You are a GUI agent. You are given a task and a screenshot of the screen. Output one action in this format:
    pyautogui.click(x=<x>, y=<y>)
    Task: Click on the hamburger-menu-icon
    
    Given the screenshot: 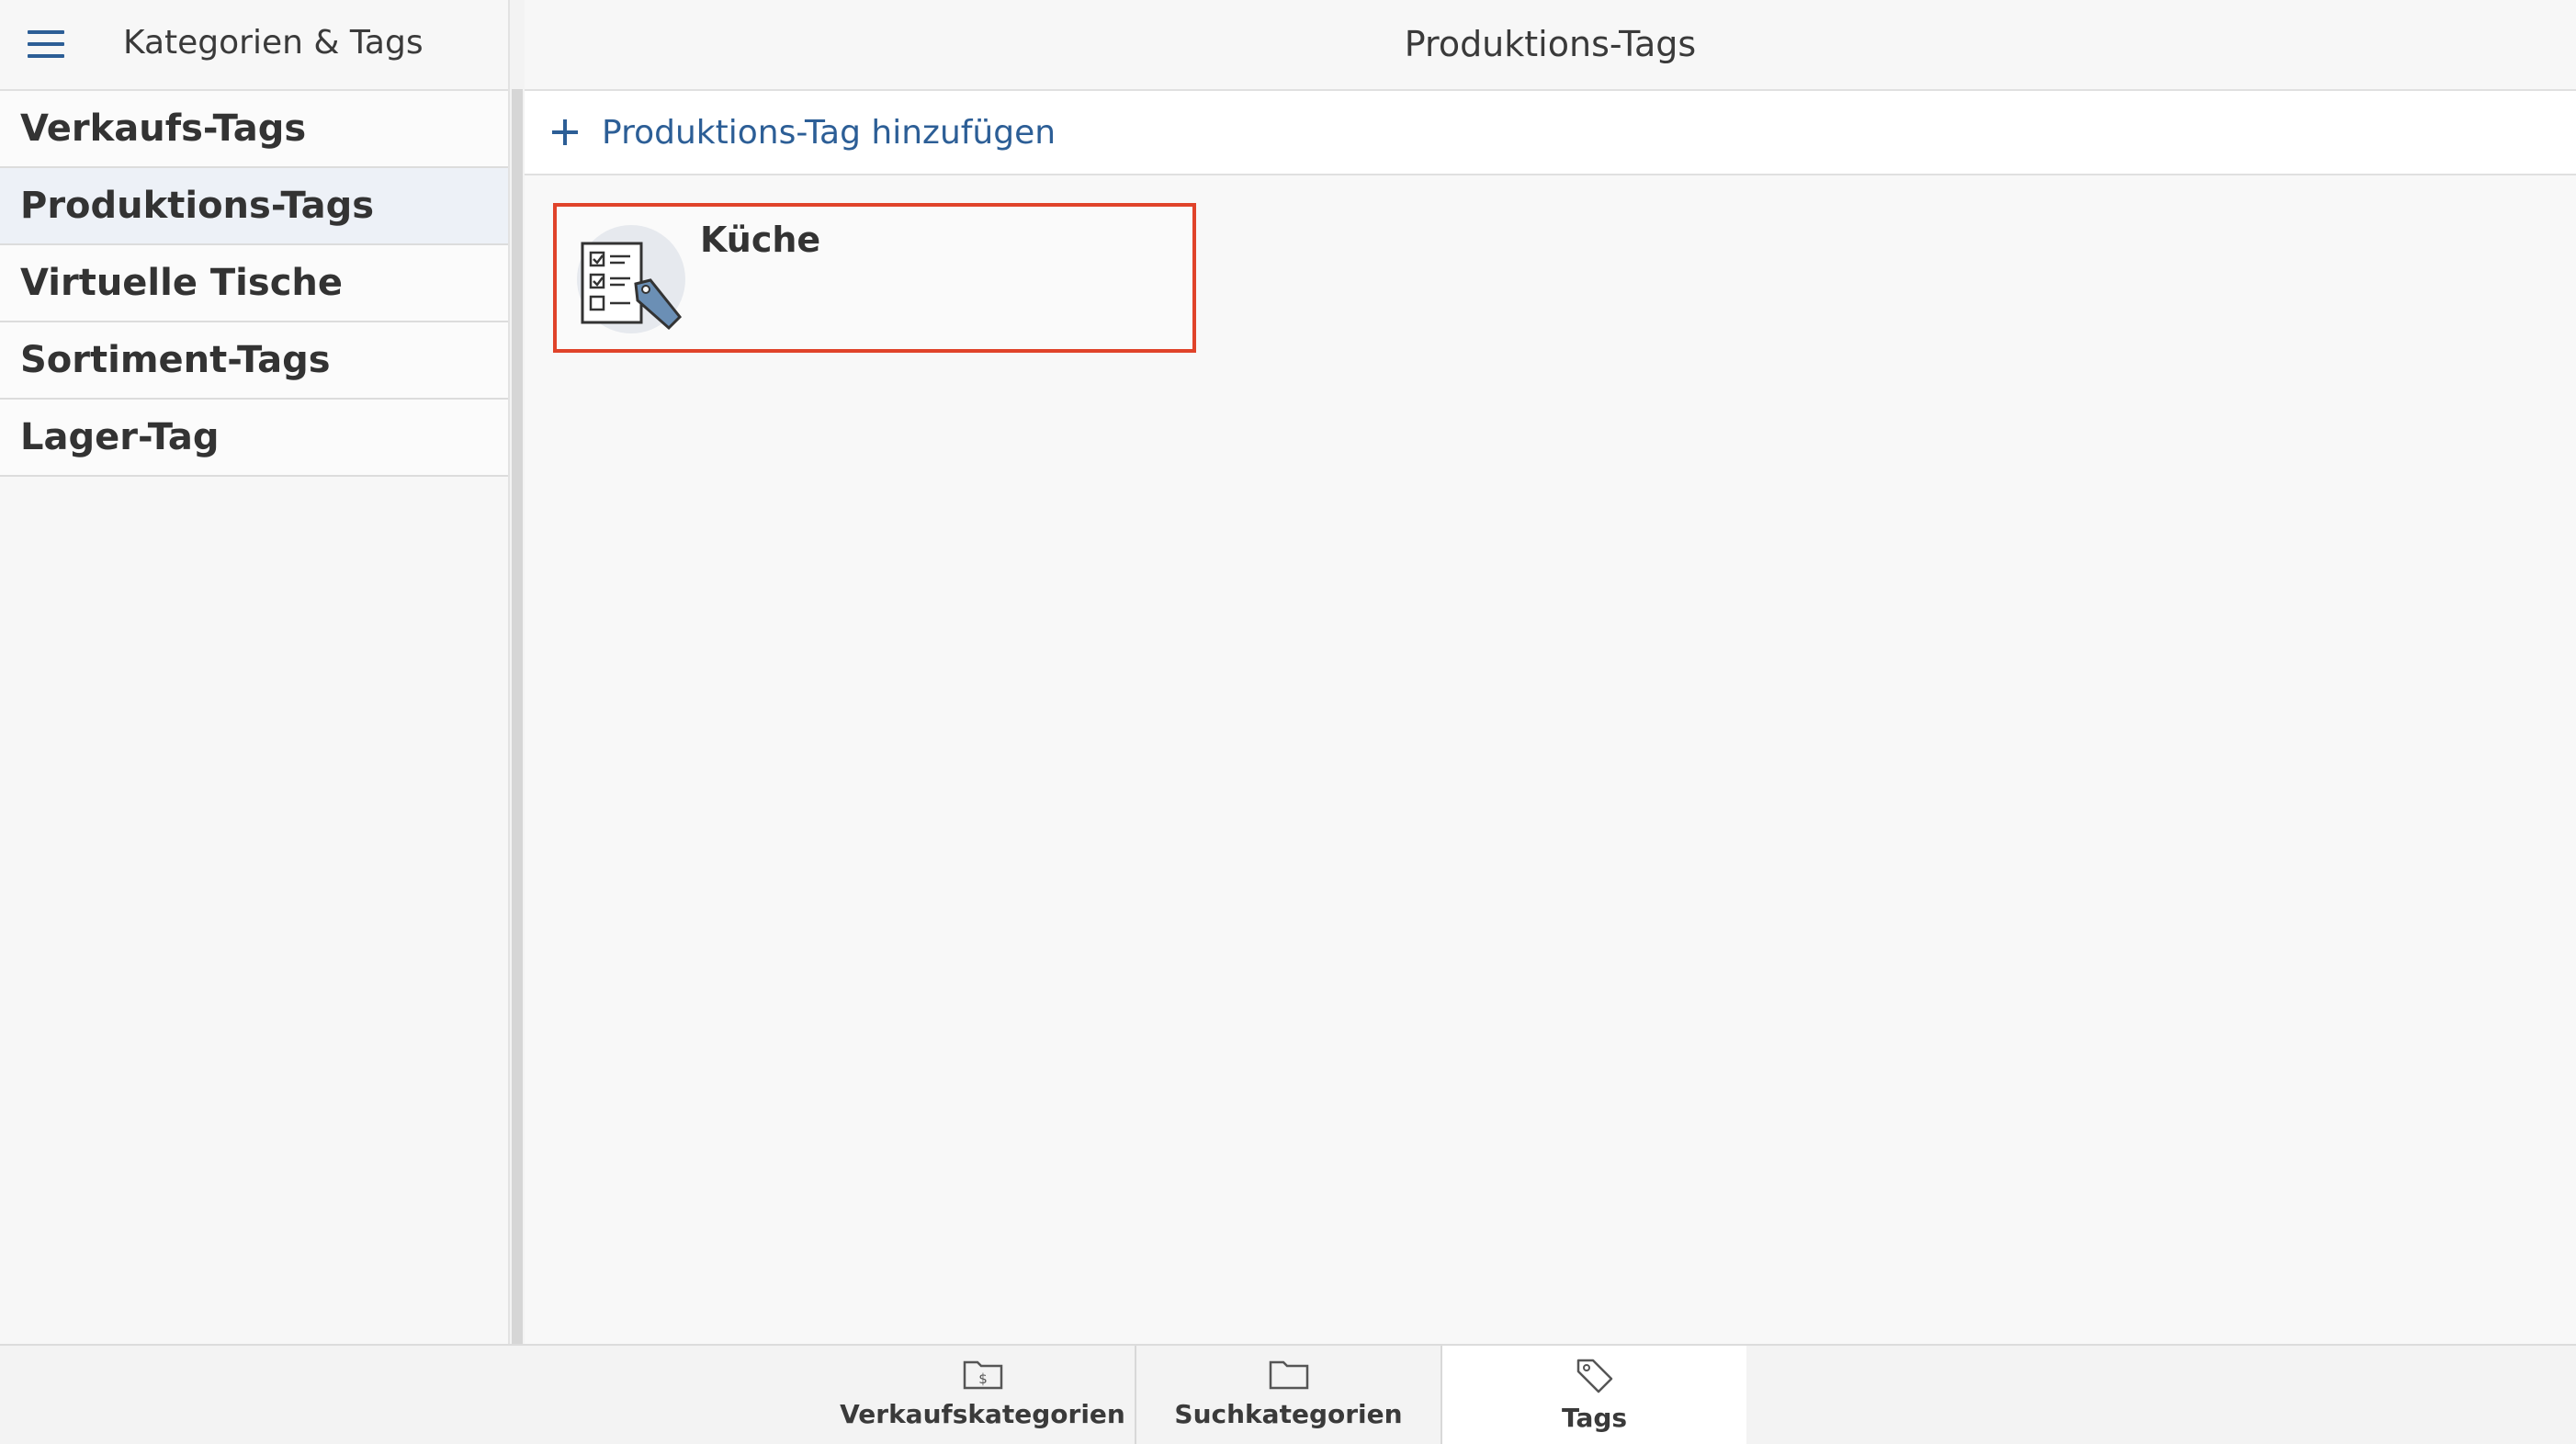 What is the action you would take?
    pyautogui.click(x=46, y=44)
    